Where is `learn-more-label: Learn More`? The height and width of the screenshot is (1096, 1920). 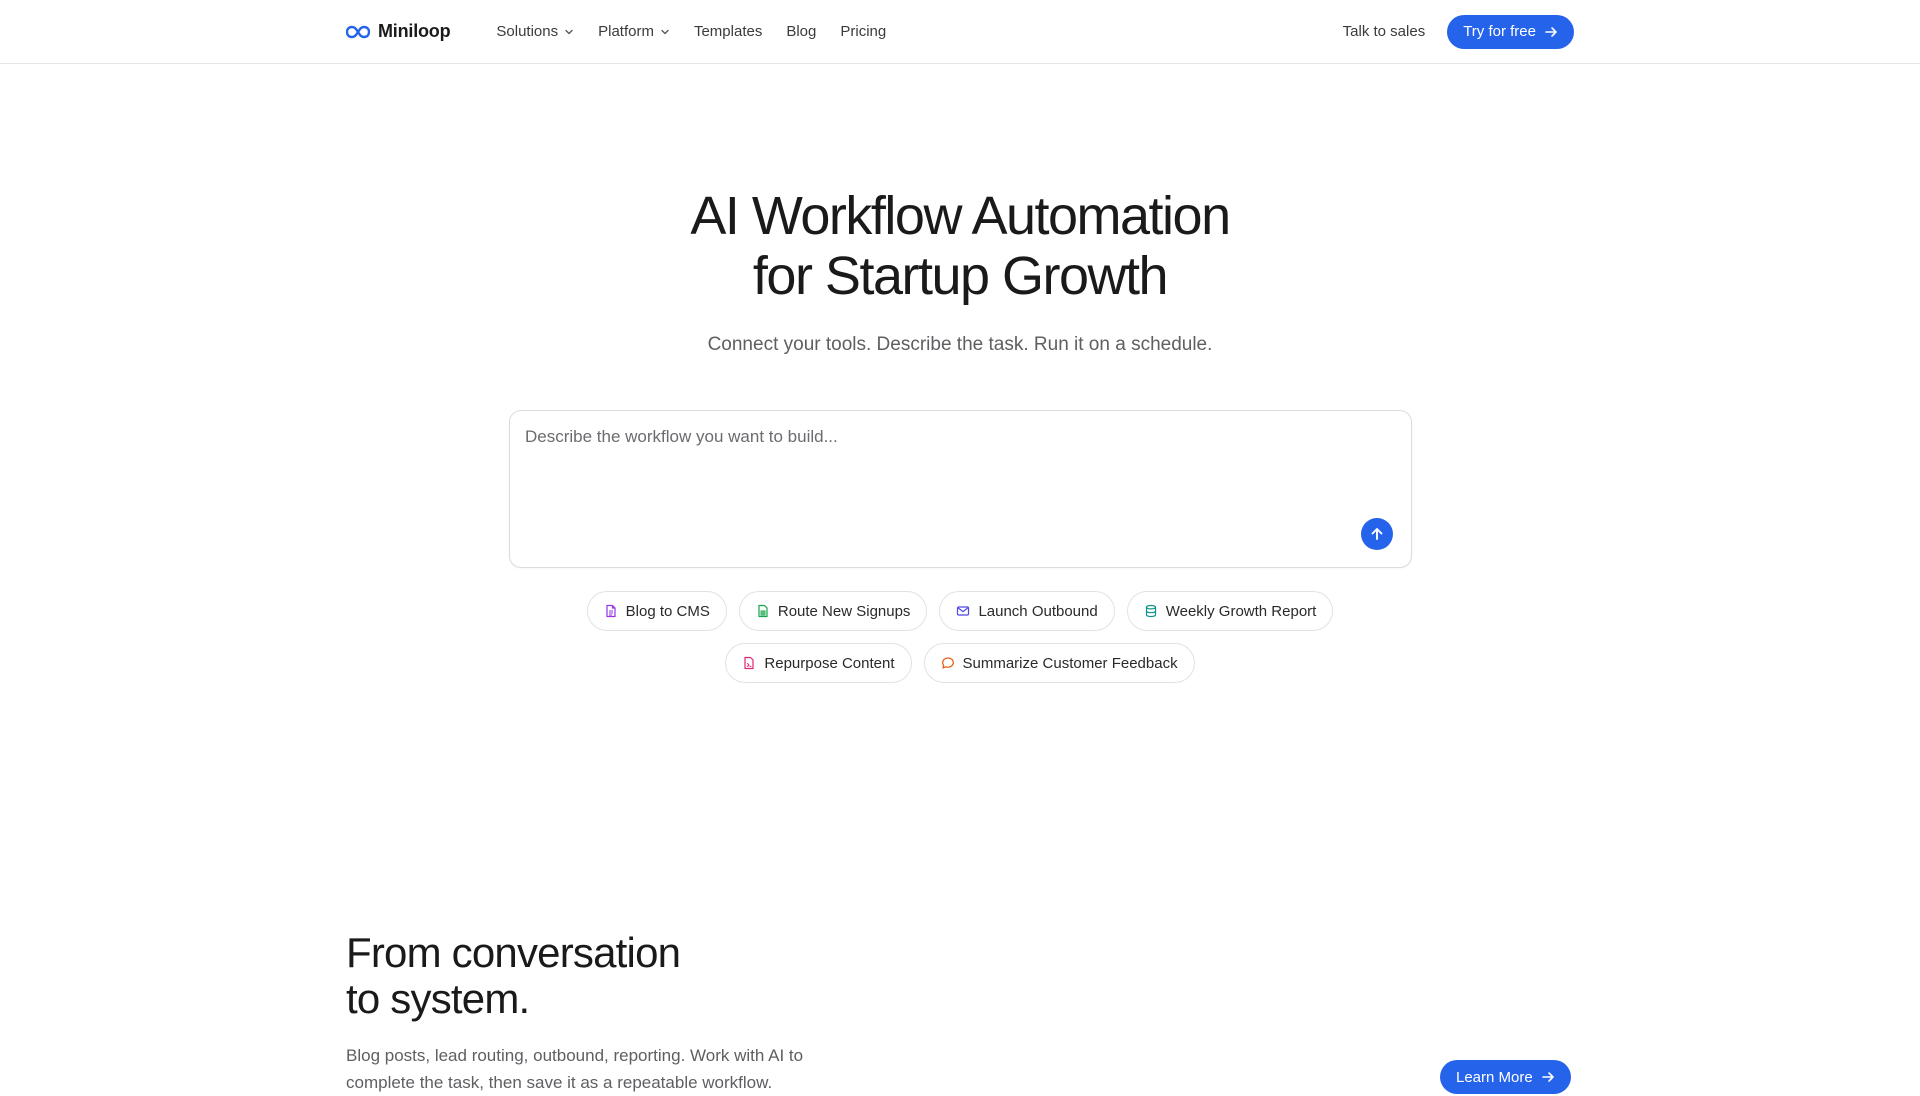 learn-more-label: Learn More is located at coordinates (1494, 1077).